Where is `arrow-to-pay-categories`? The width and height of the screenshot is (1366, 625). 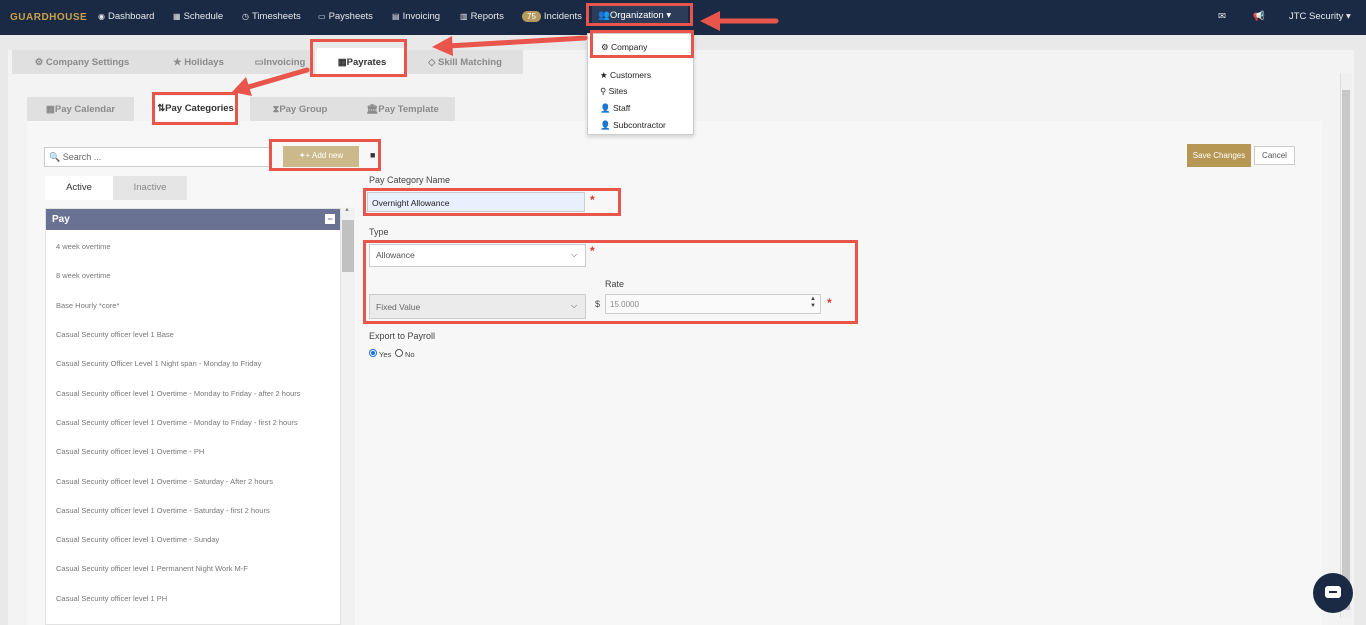
arrow-to-pay-categories is located at coordinates (276, 79).